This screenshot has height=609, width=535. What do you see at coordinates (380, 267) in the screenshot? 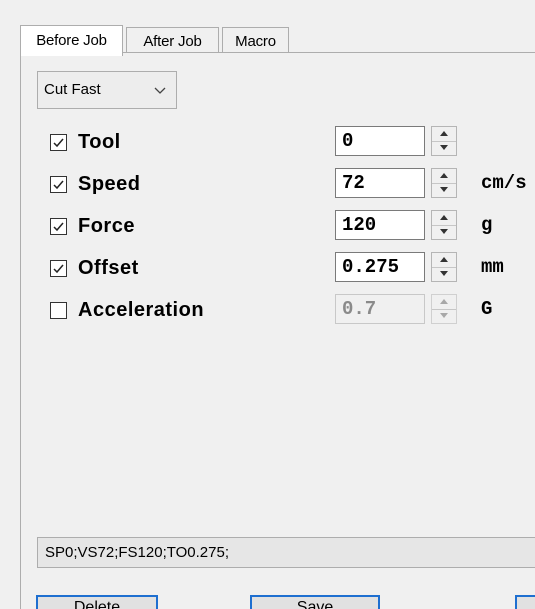
I see `offset-value-input: 0.275` at bounding box center [380, 267].